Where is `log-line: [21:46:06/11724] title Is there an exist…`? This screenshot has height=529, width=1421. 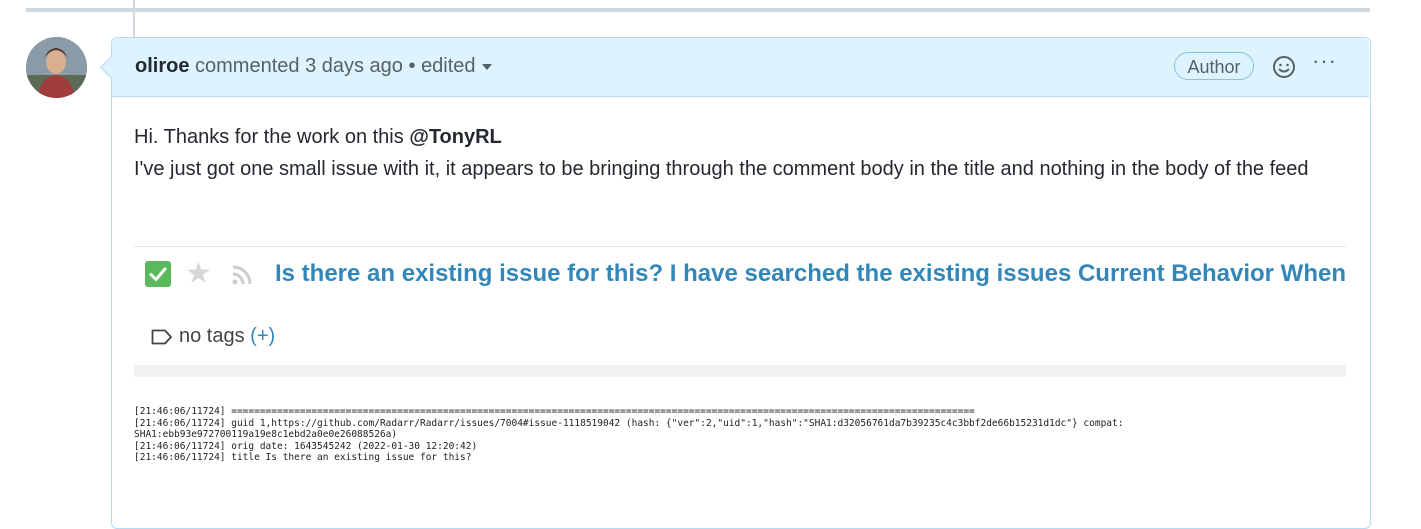 log-line: [21:46:06/11724] title Is there an exist… is located at coordinates (303, 457).